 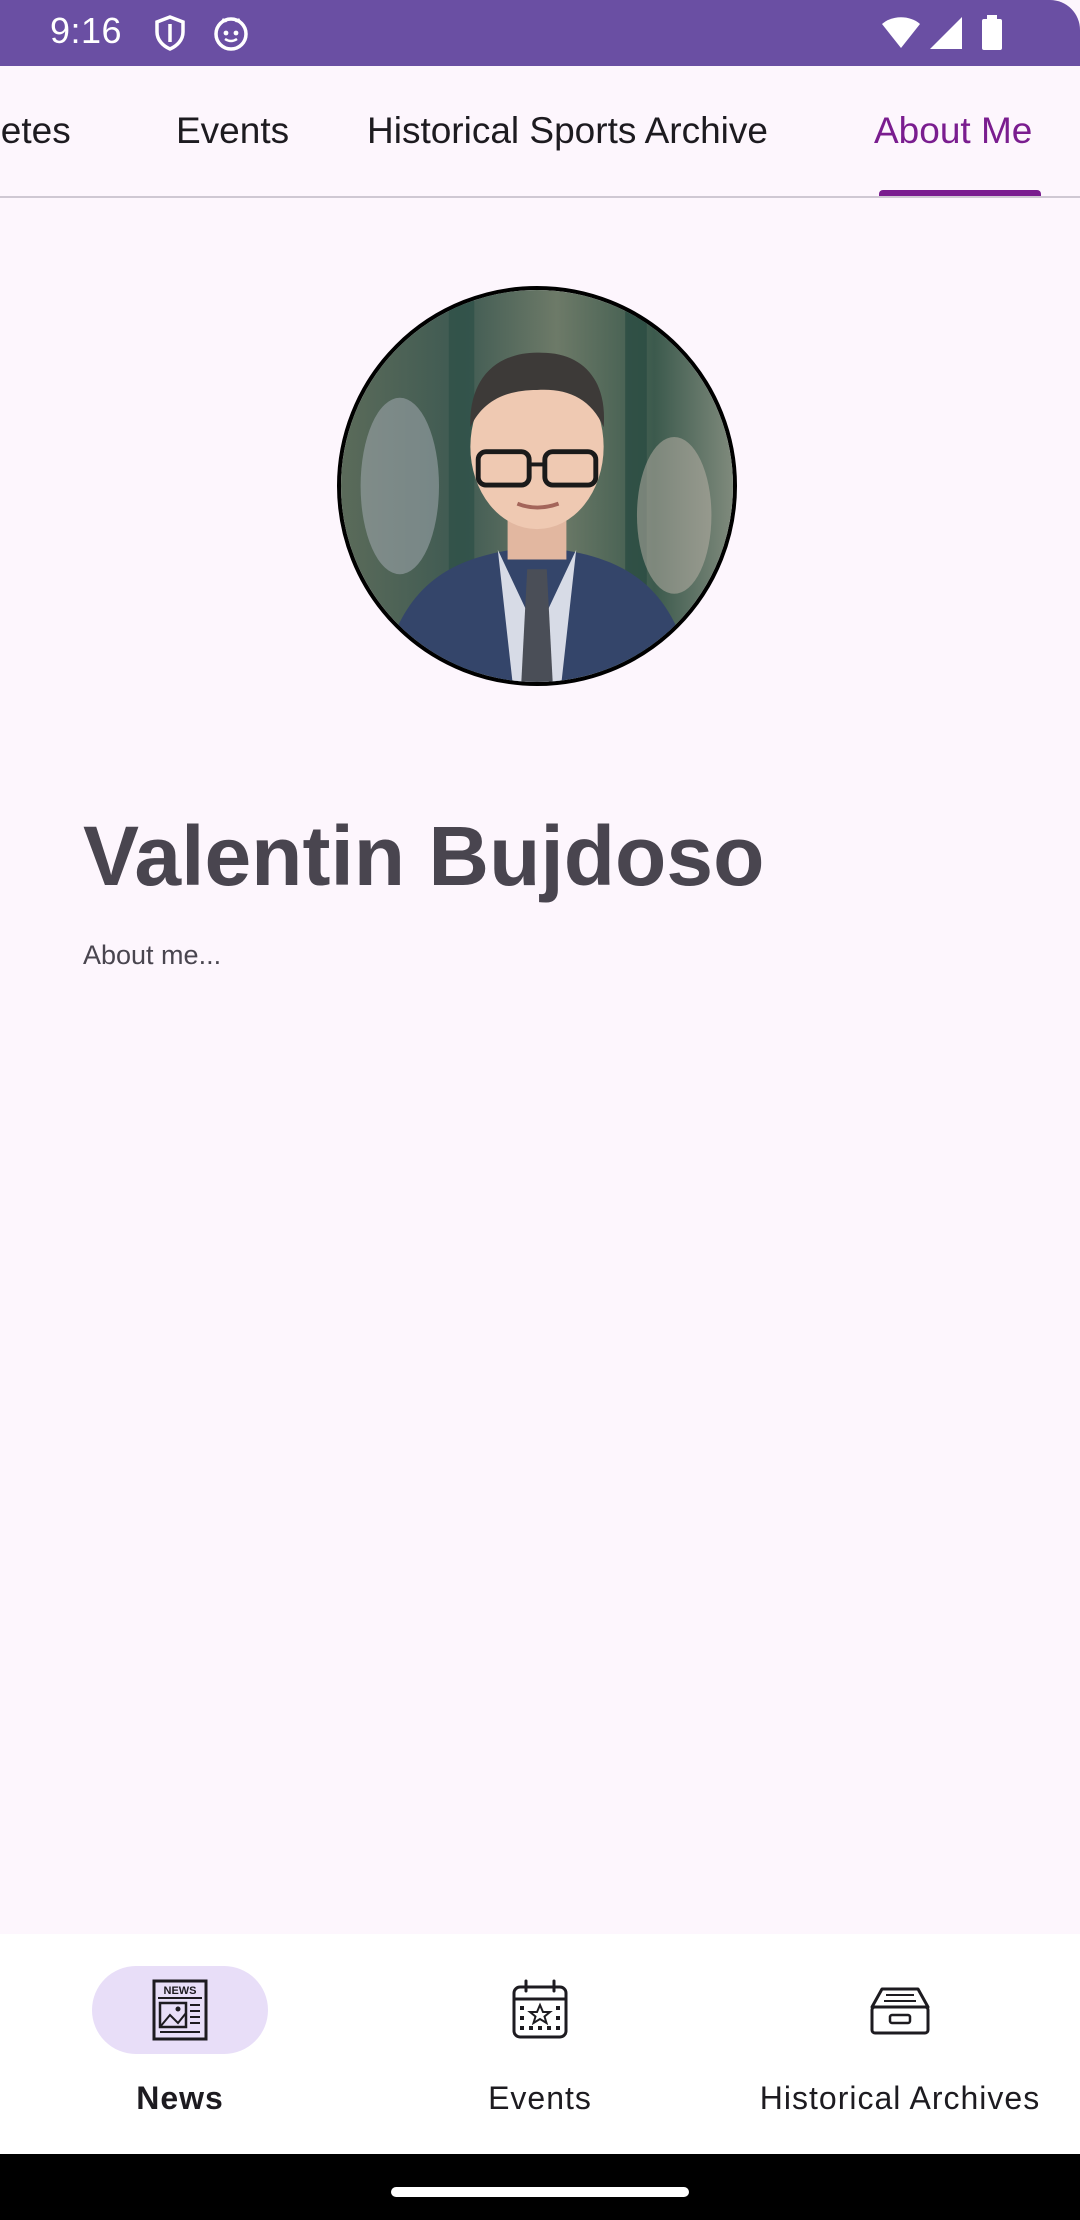 I want to click on svg-text: NEWS, so click(x=180, y=1991).